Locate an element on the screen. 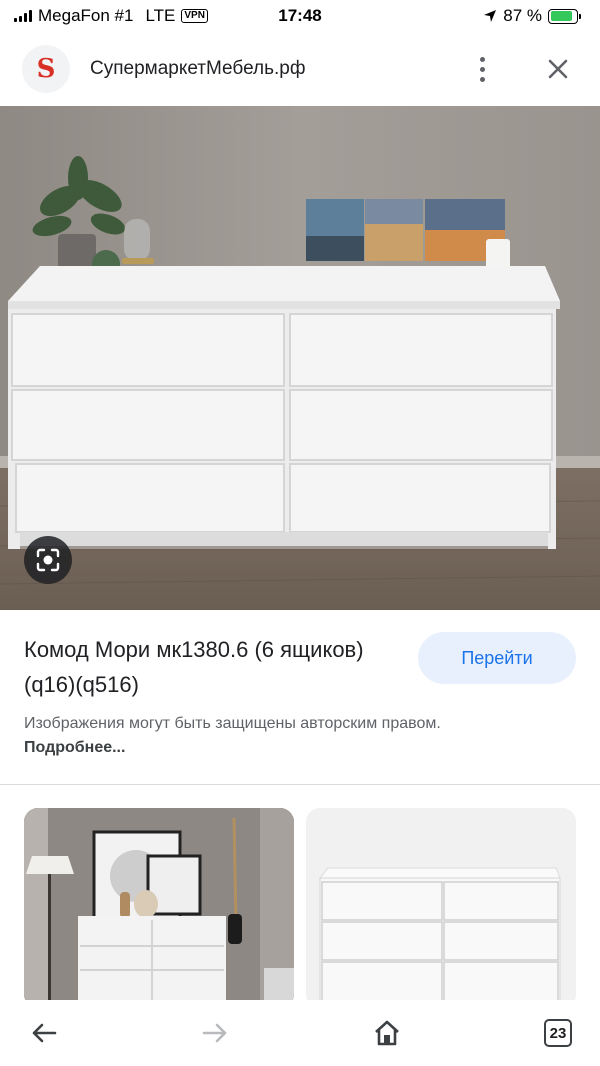  lens-icon is located at coordinates (48, 560).